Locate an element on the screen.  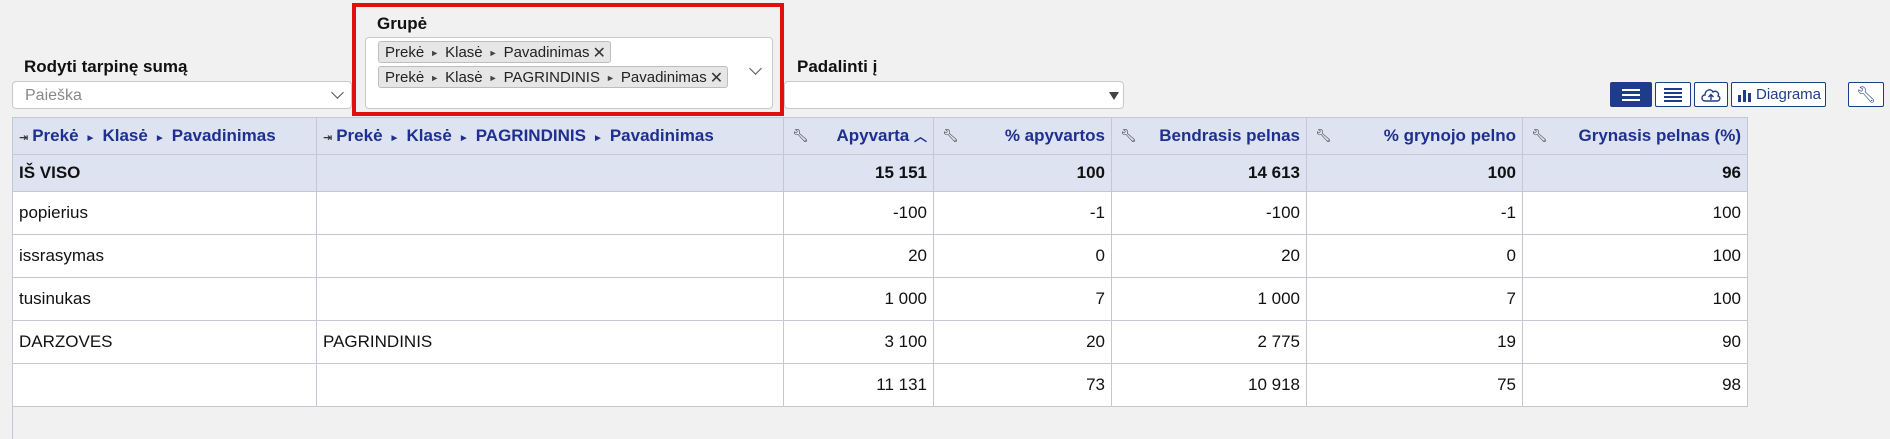
list-view-icon is located at coordinates (1631, 94).